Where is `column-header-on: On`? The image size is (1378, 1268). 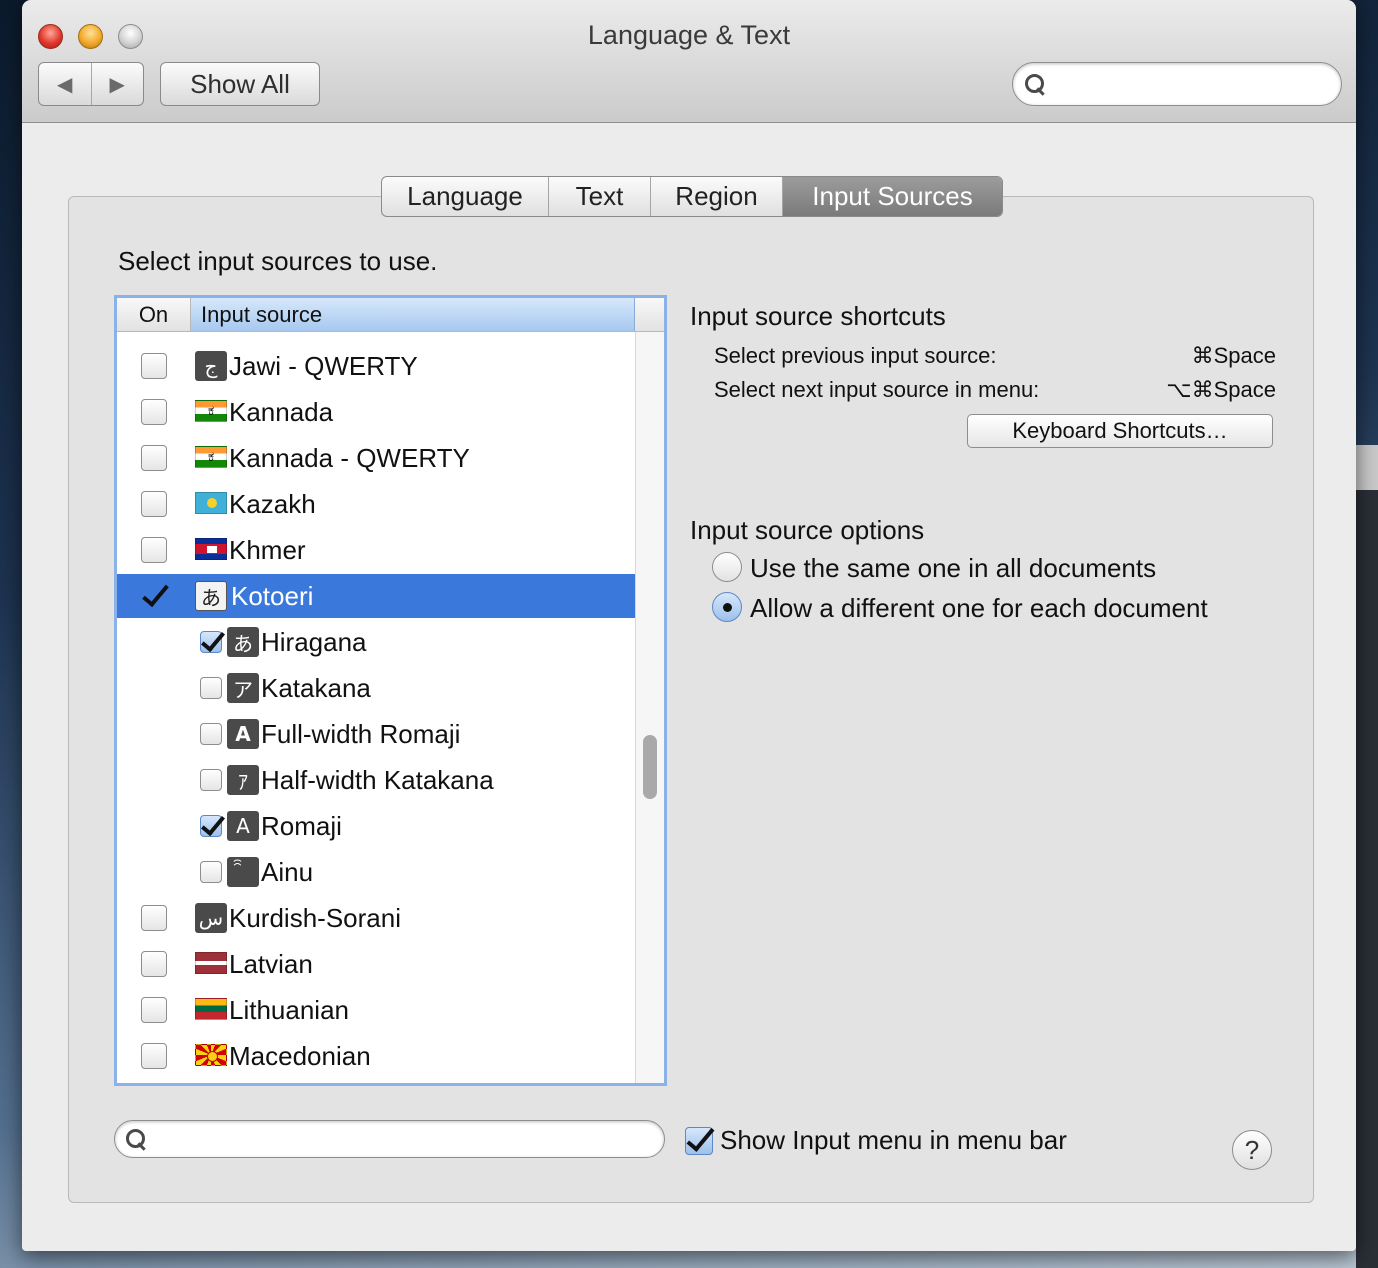
column-header-on: On is located at coordinates (154, 314).